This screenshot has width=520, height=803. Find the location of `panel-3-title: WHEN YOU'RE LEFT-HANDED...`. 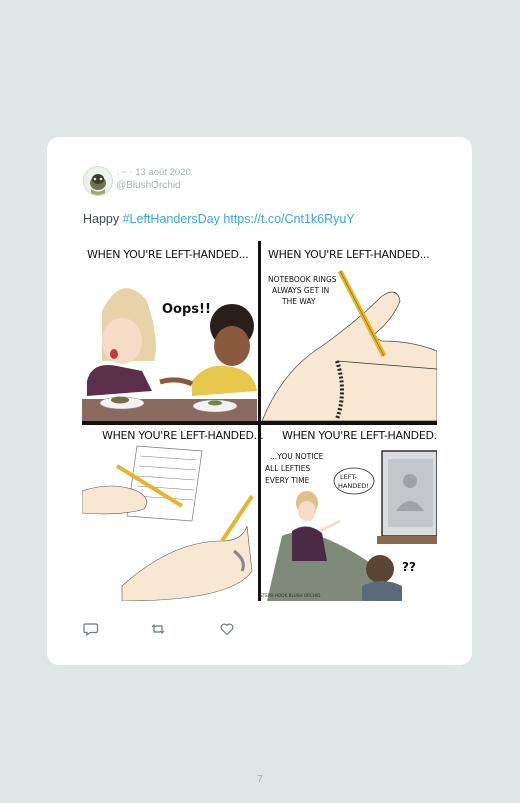

panel-3-title: WHEN YOU'RE LEFT-HANDED... is located at coordinates (182, 435).